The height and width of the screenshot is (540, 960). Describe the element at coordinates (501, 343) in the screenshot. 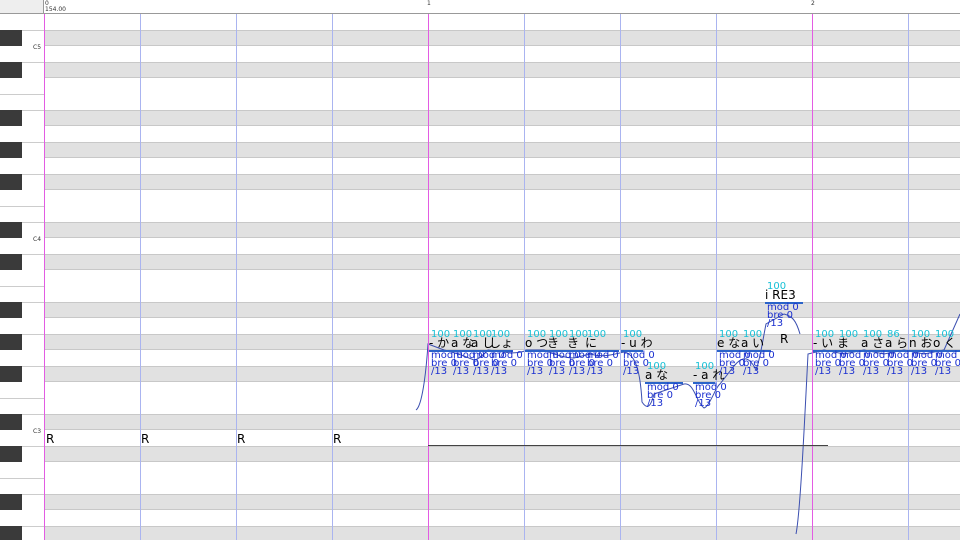

I see `note-lyric: しょ` at that location.